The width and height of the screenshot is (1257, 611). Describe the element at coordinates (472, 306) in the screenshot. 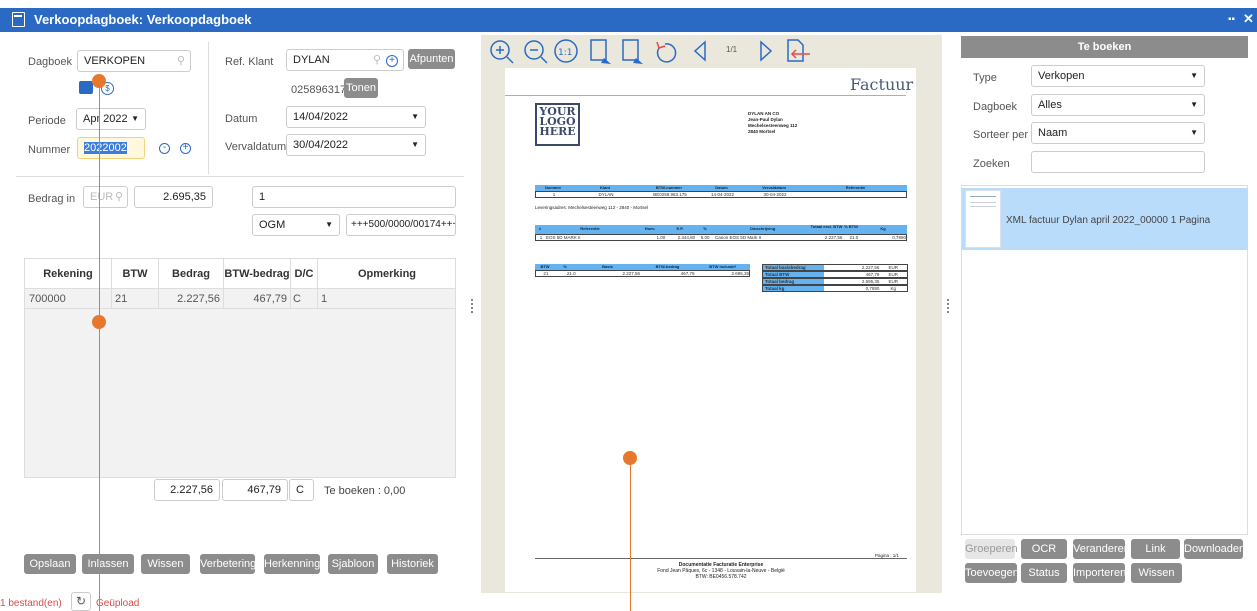

I see `left-splitter` at that location.